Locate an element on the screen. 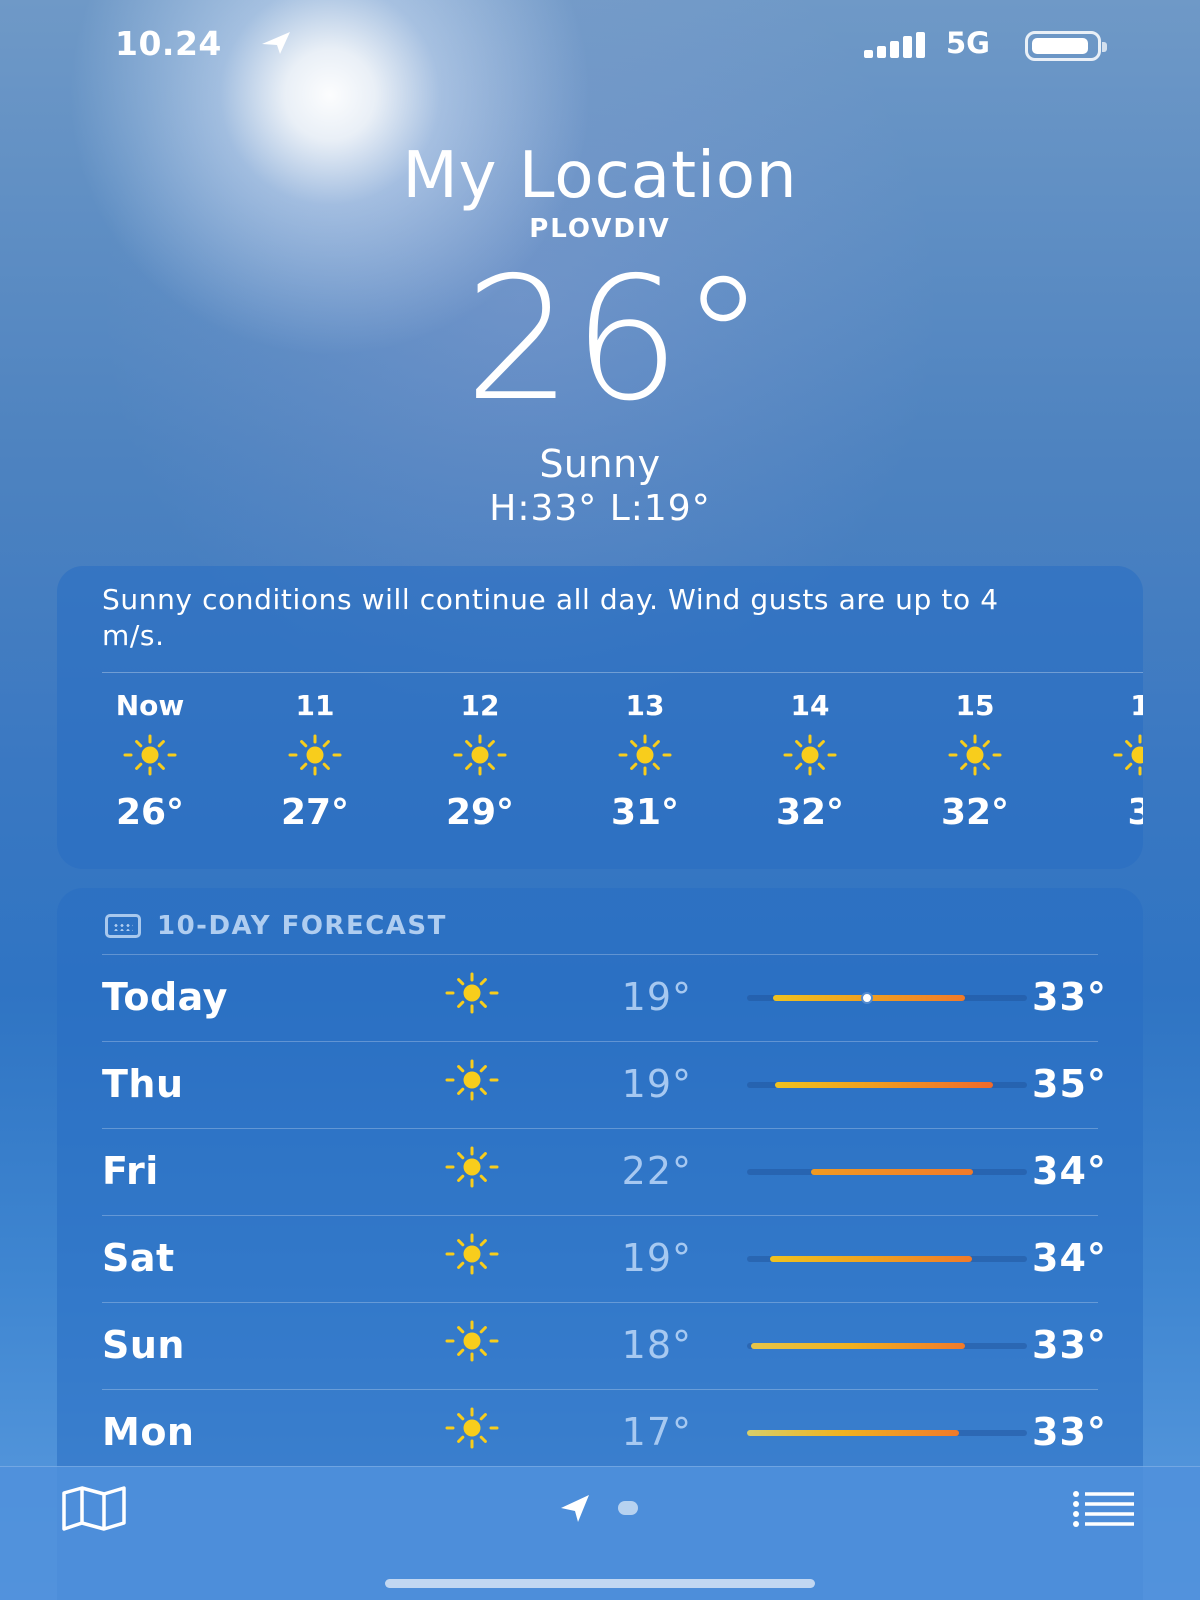 Image resolution: width=1200 pixels, height=1600 pixels. day-low: 22° is located at coordinates (656, 1171).